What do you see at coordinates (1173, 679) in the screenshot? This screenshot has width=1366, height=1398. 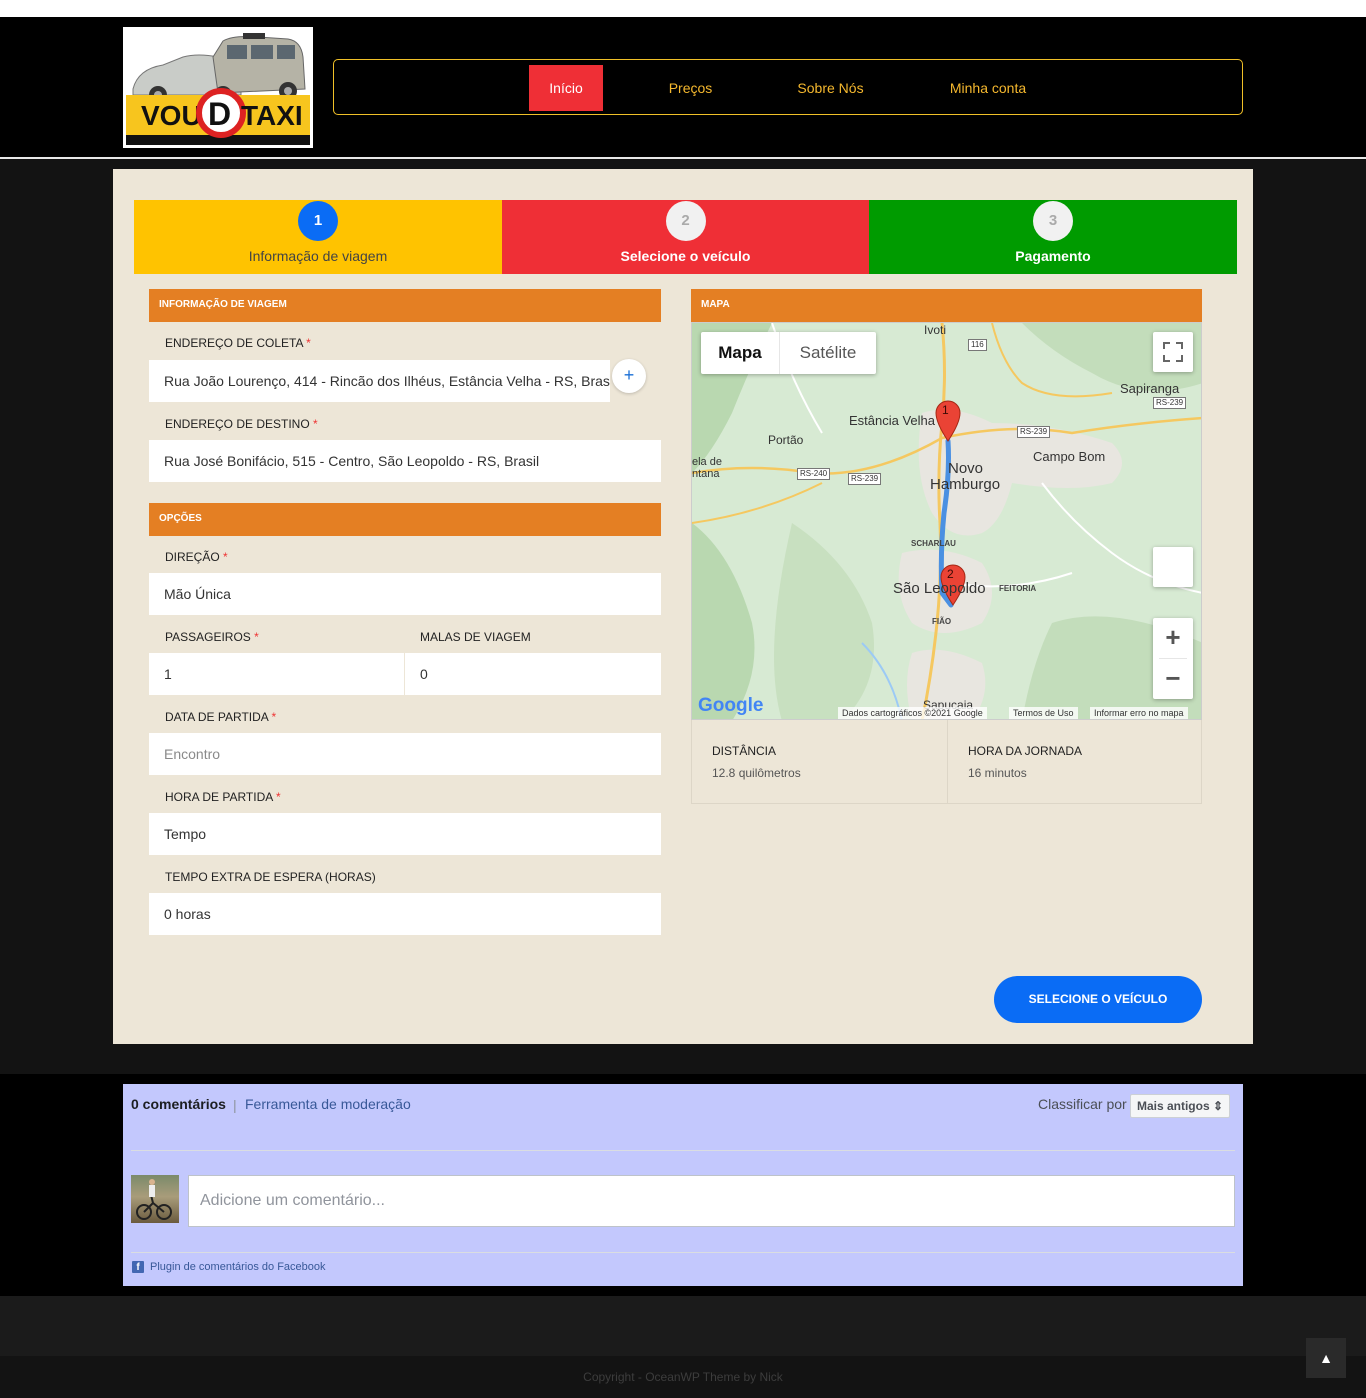 I see `zoom-out-button: −` at bounding box center [1173, 679].